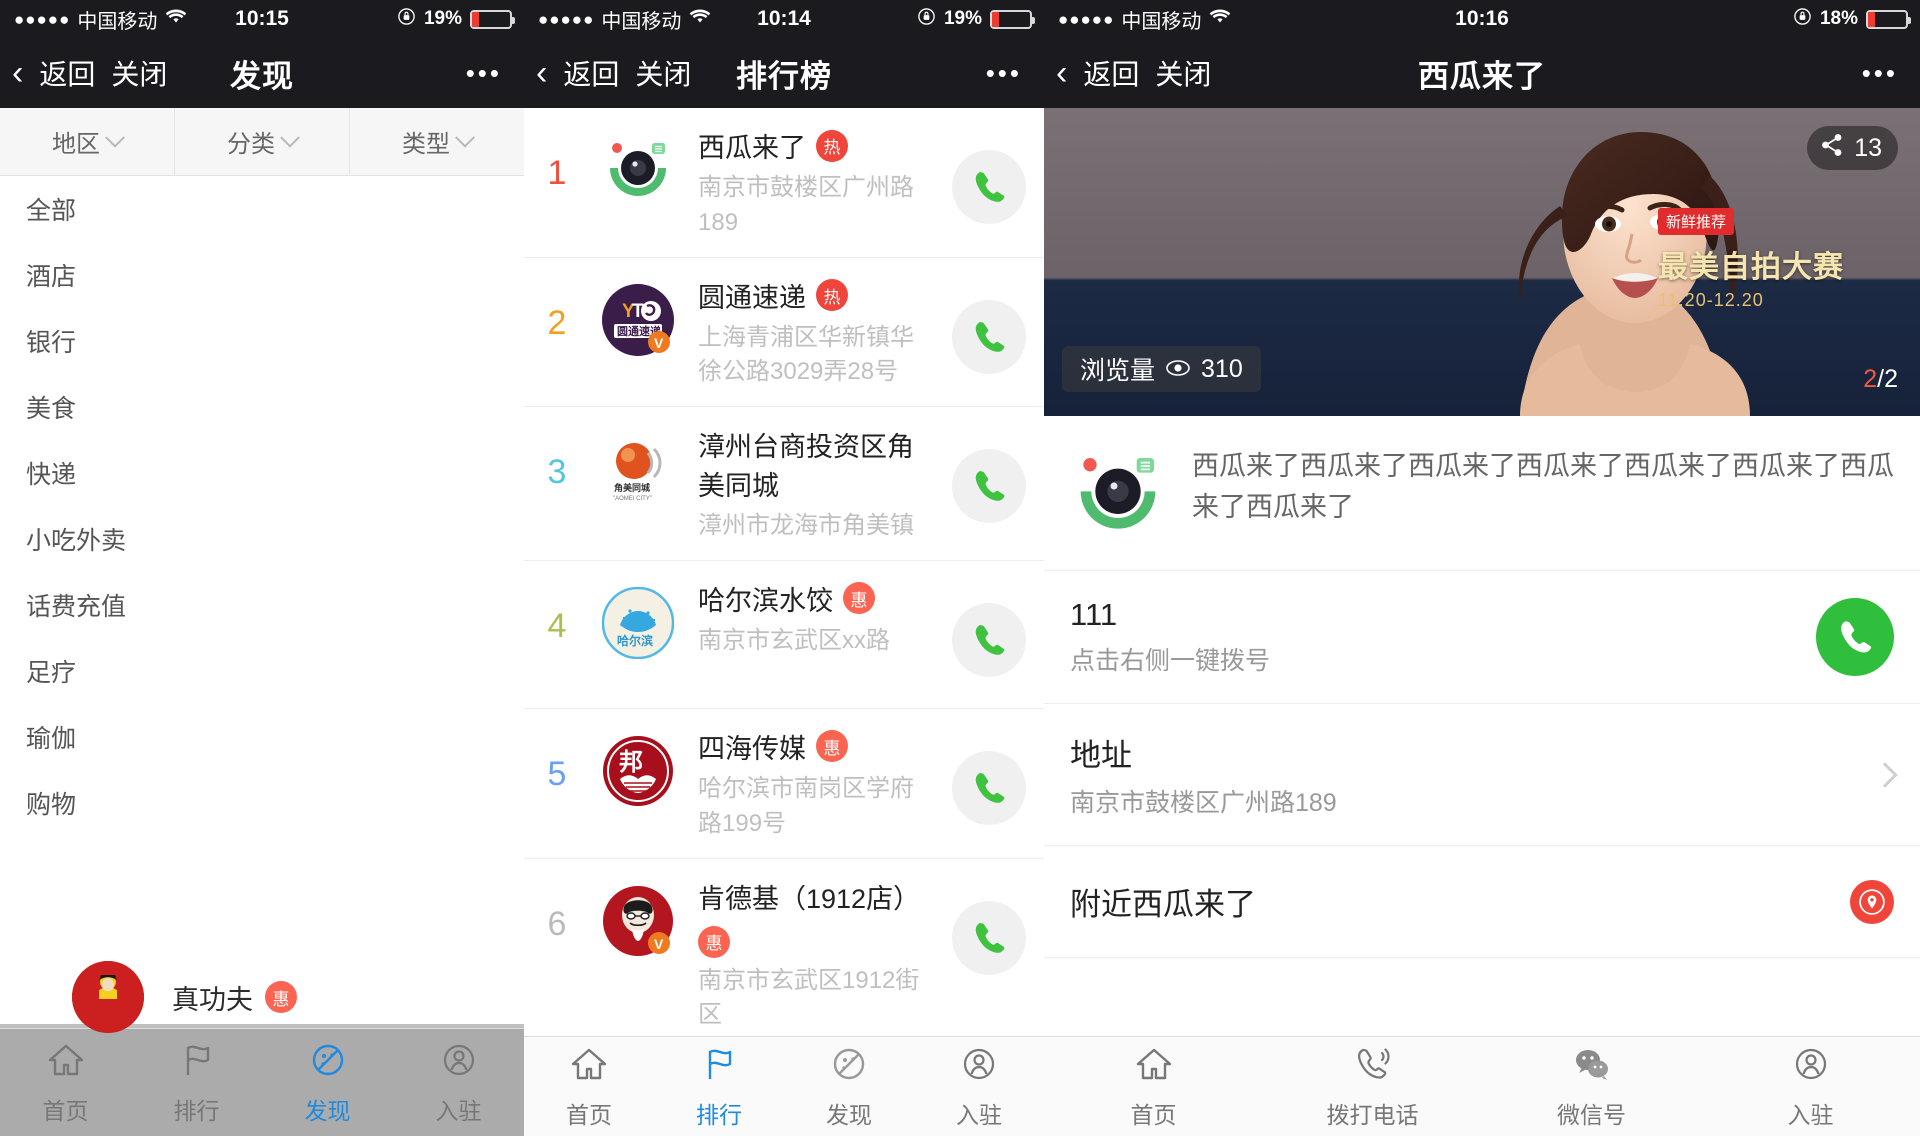 The image size is (1920, 1136). I want to click on nav-left-3: ‹ 返回 关闭, so click(1127, 73).